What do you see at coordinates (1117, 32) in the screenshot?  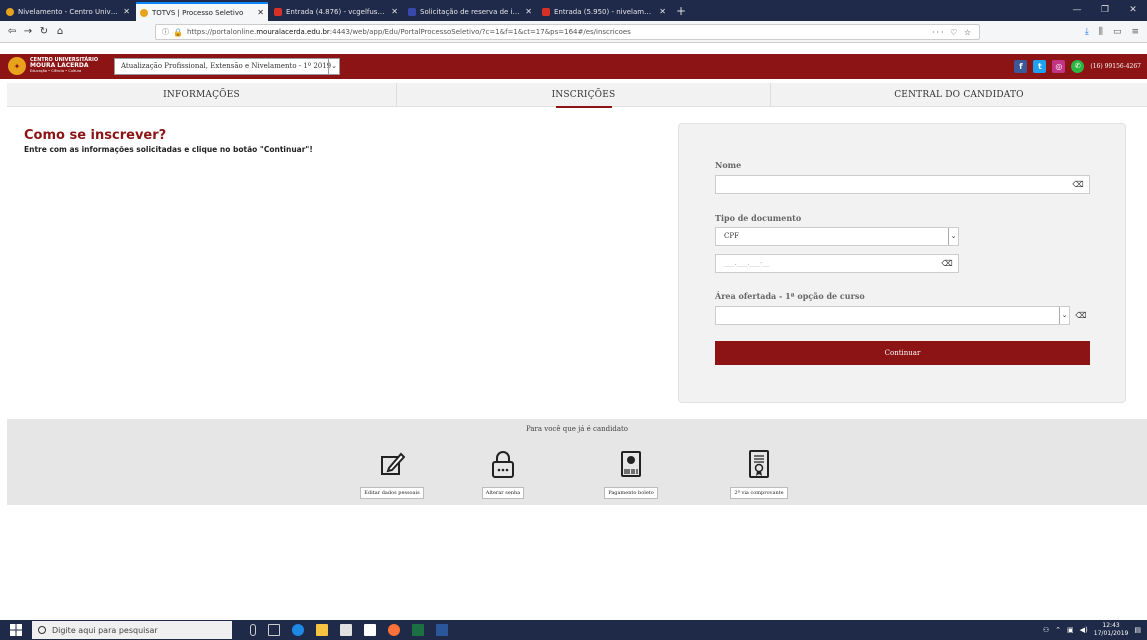 I see `sidebar-icon: ▭` at bounding box center [1117, 32].